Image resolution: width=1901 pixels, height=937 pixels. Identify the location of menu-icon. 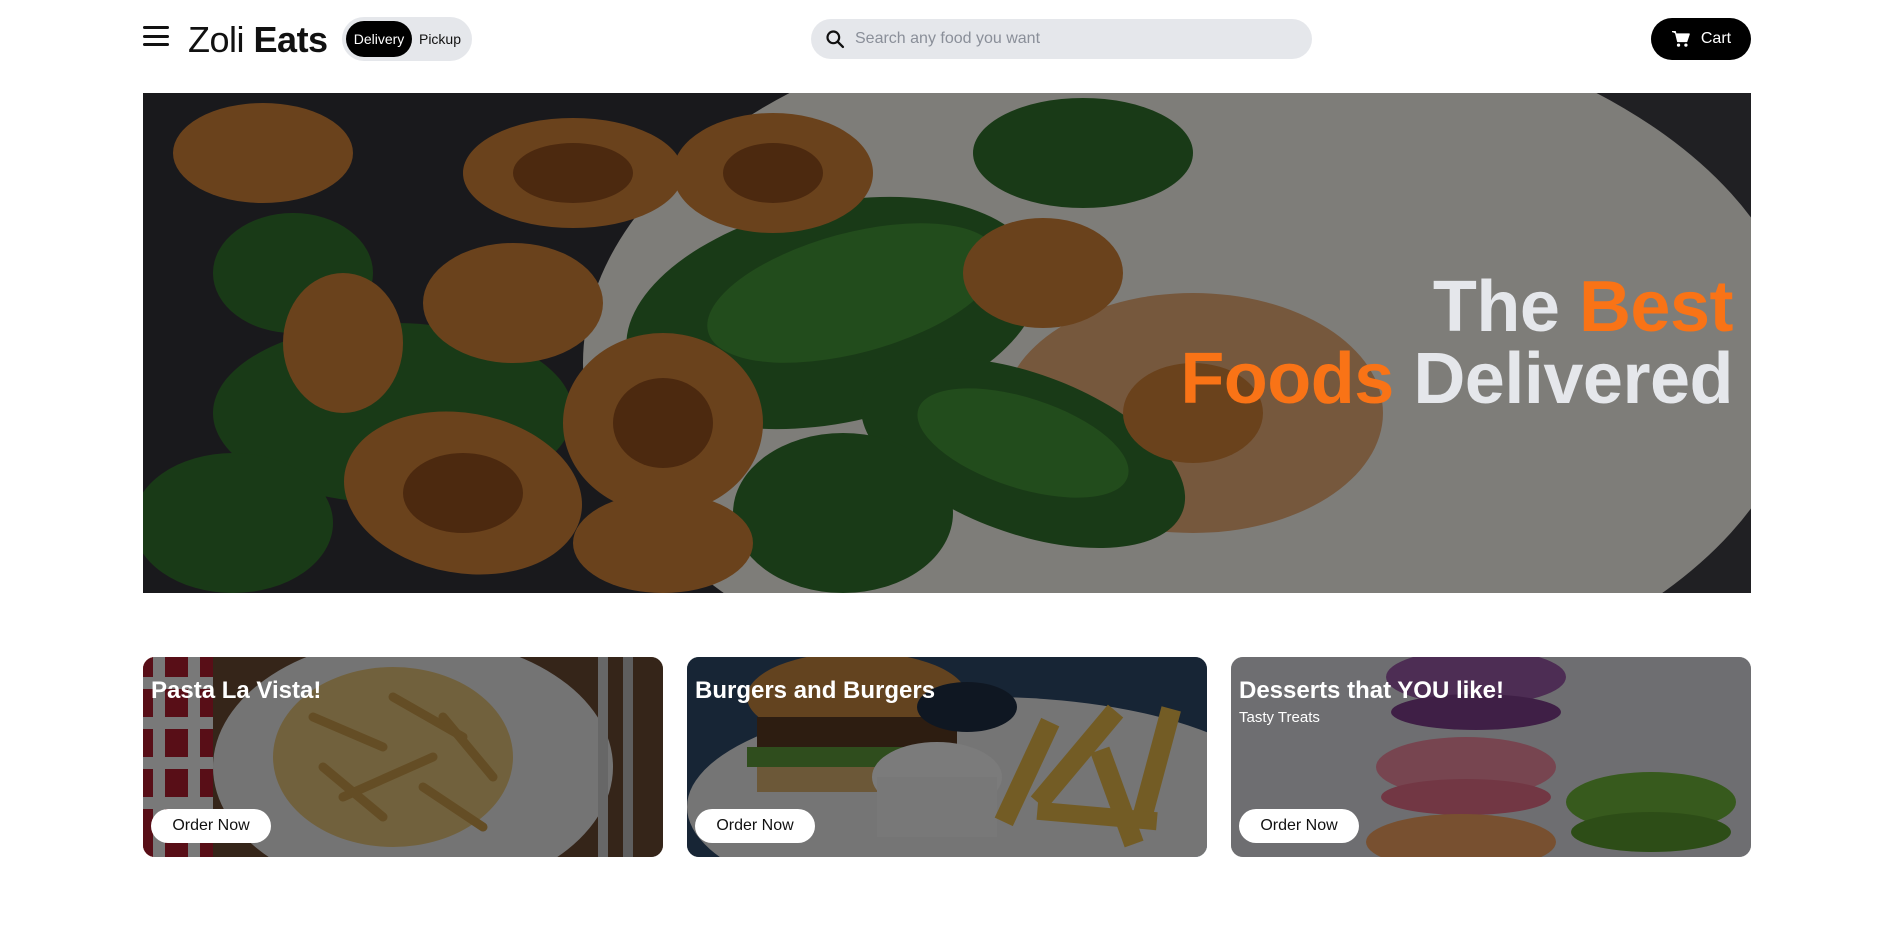
(156, 36).